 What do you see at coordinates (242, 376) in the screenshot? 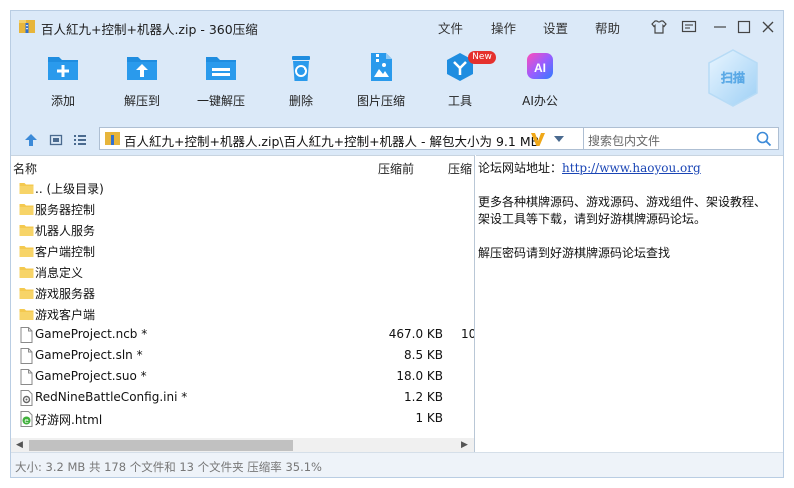
I see `file-row: GameProject.suo * 18.0 KB` at bounding box center [242, 376].